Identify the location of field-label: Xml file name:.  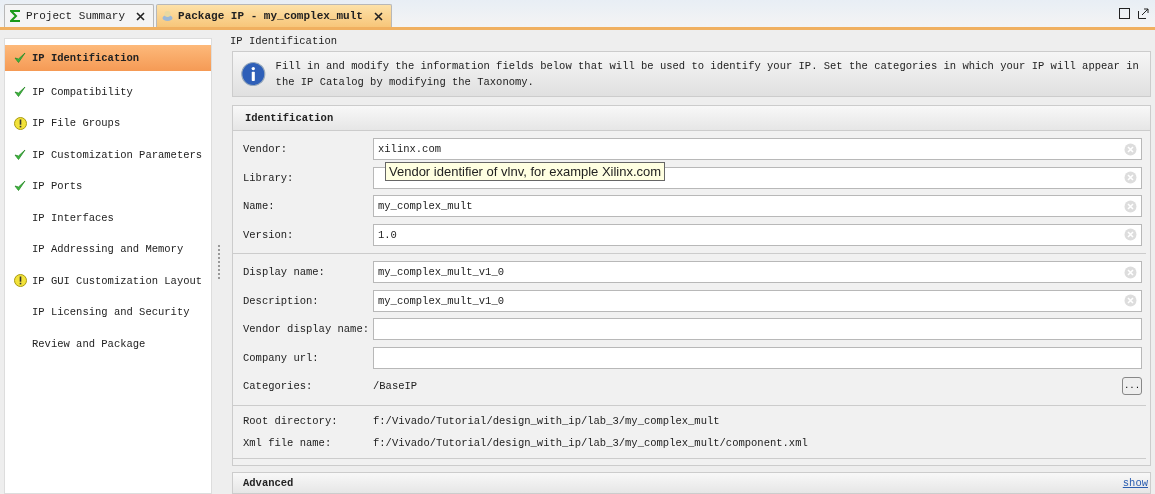
(288, 442).